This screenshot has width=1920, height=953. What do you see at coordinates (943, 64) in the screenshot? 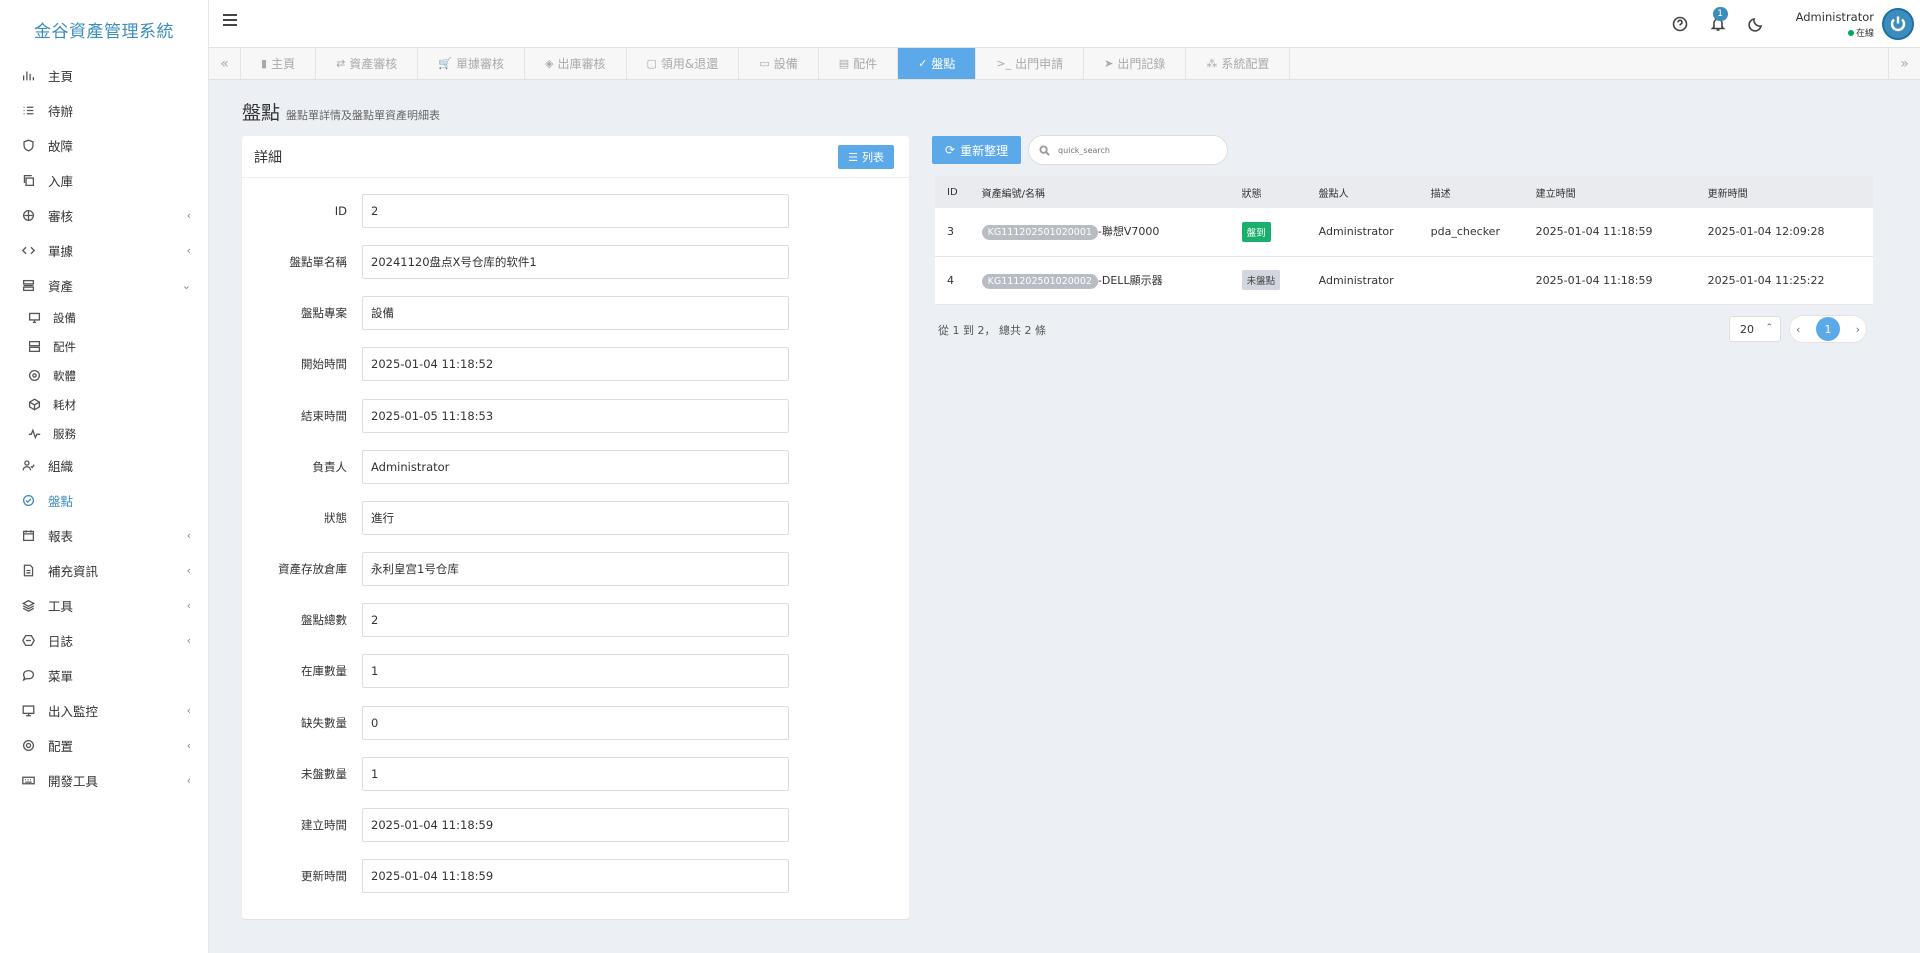
I see `tab-label: 盤點` at bounding box center [943, 64].